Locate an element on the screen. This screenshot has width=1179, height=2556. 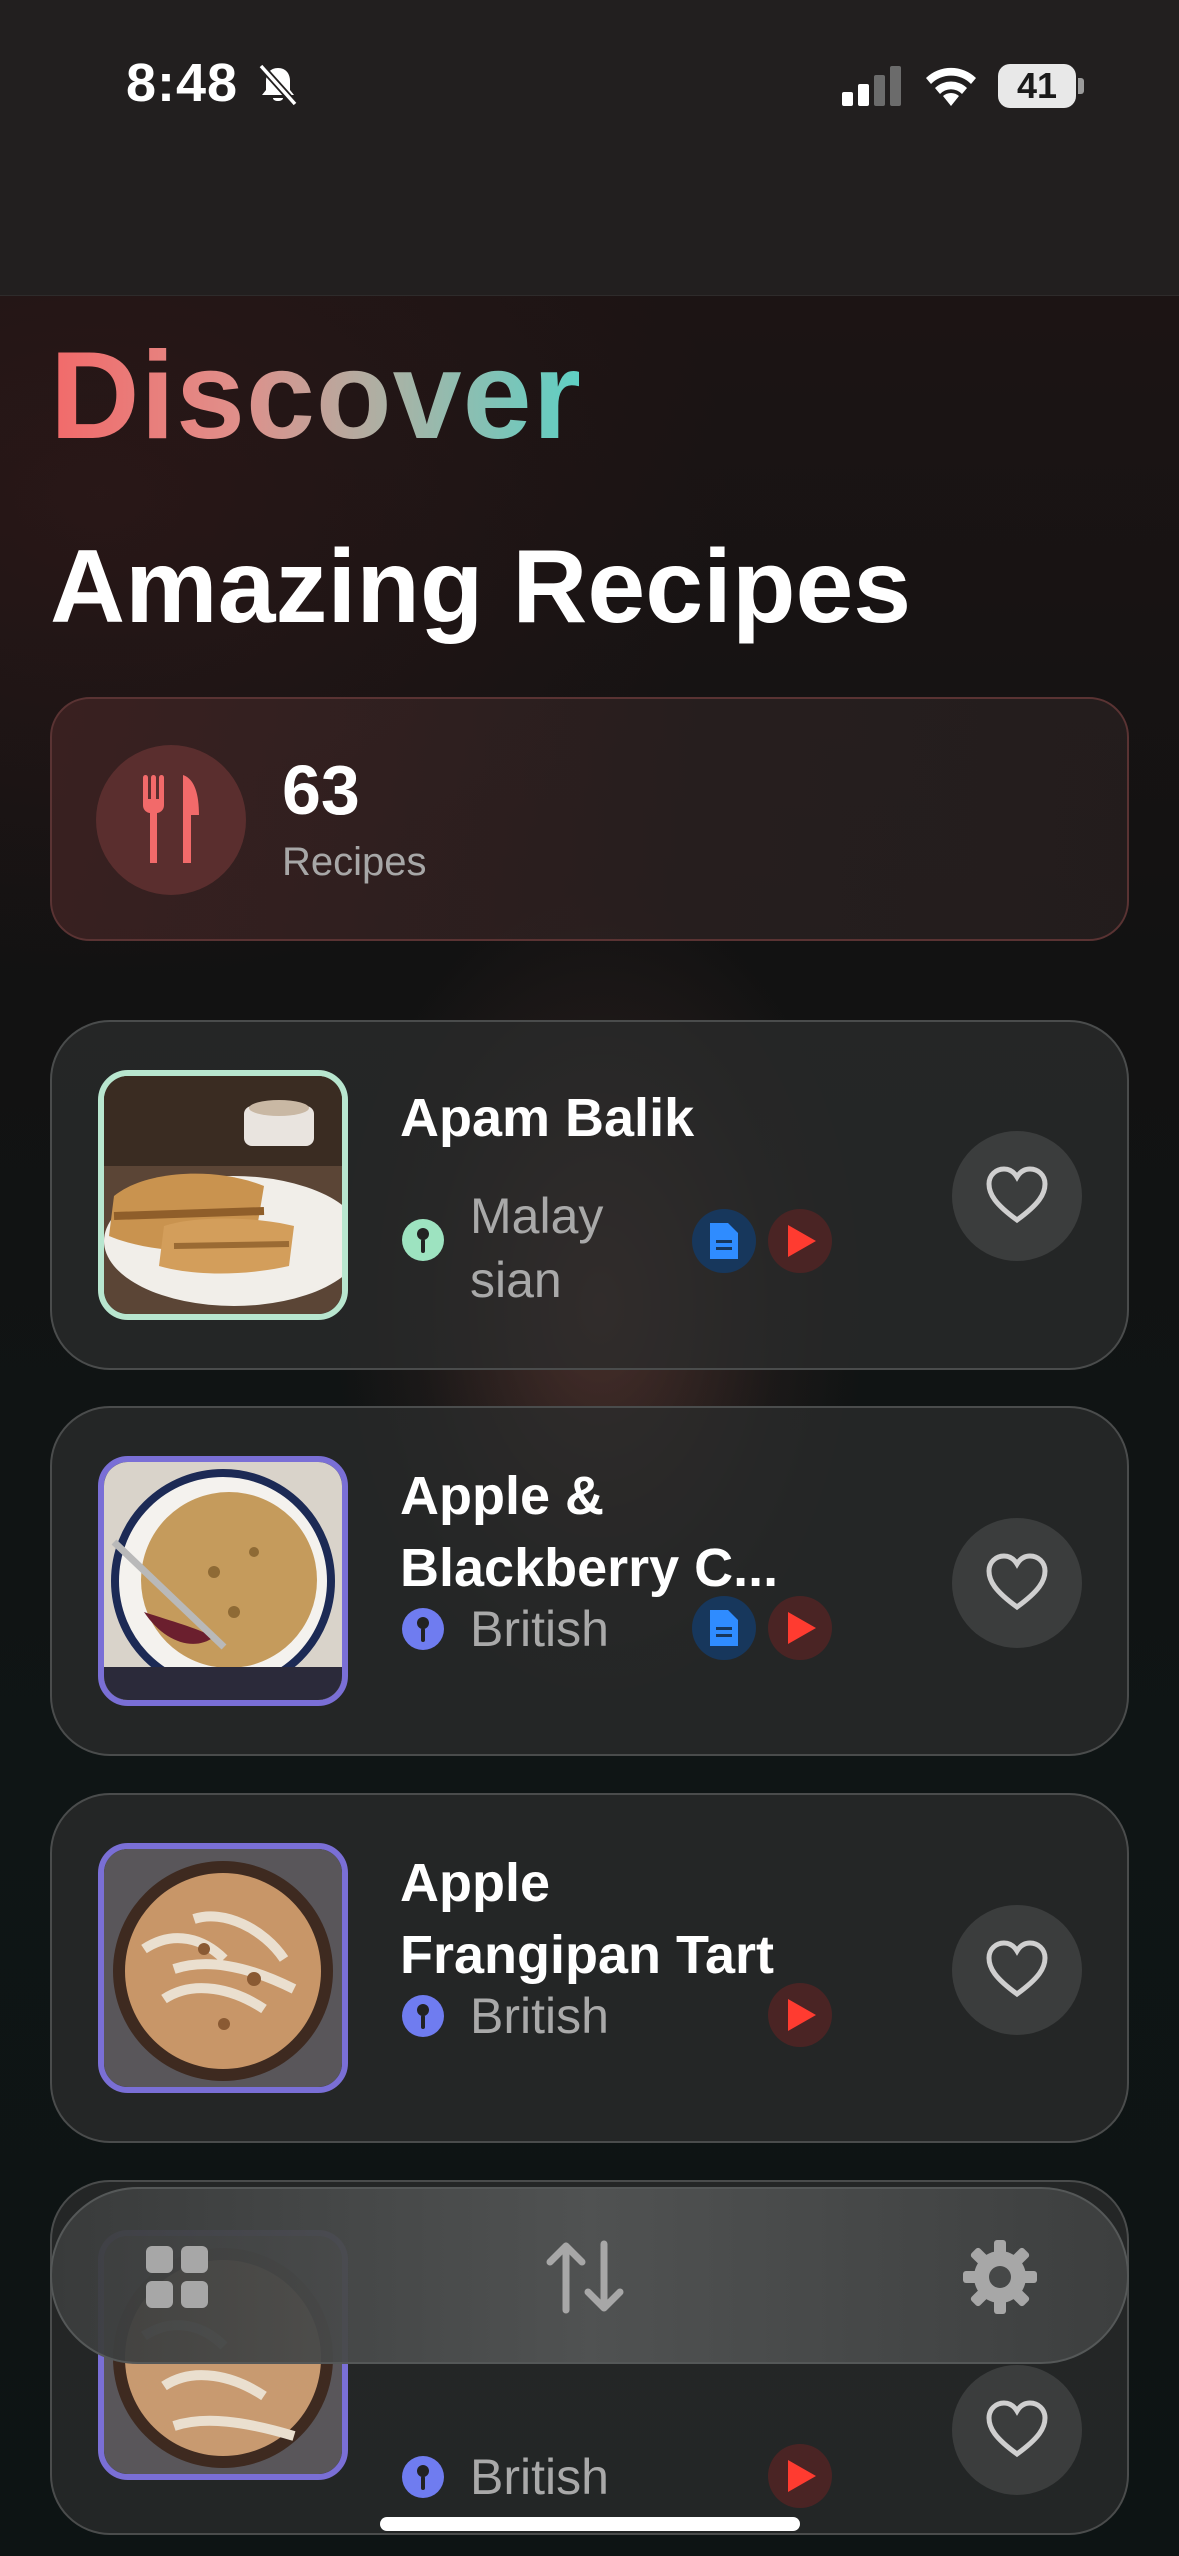
bell-muted-icon is located at coordinates (278, 85).